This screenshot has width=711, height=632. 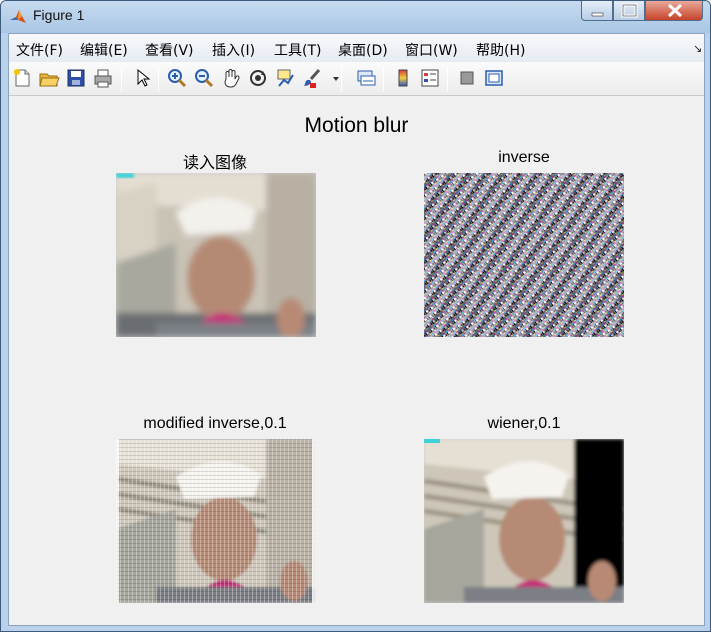 What do you see at coordinates (494, 78) in the screenshot?
I see `show-plot-tools-icon` at bounding box center [494, 78].